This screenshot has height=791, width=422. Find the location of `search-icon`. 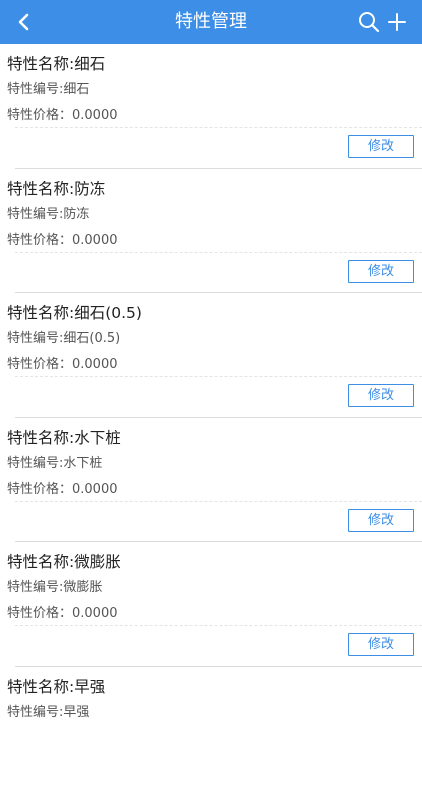

search-icon is located at coordinates (369, 22).